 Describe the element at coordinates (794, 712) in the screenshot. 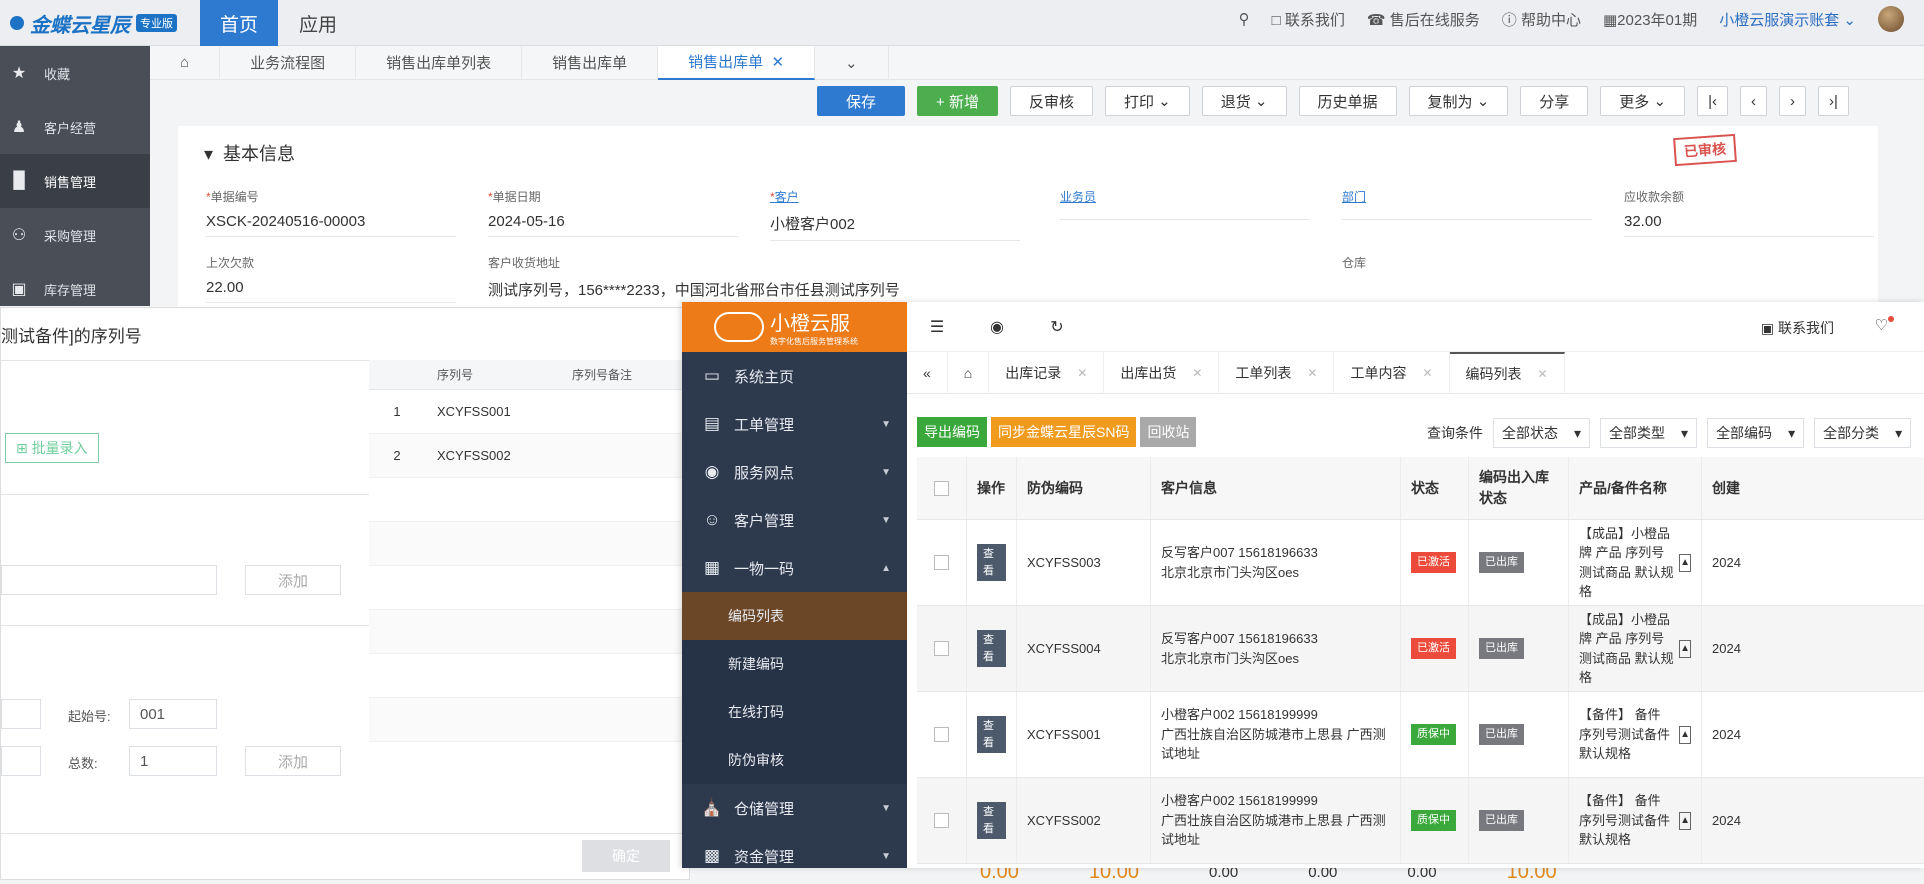

I see `sidebar-item-online-print: 在线打码` at that location.